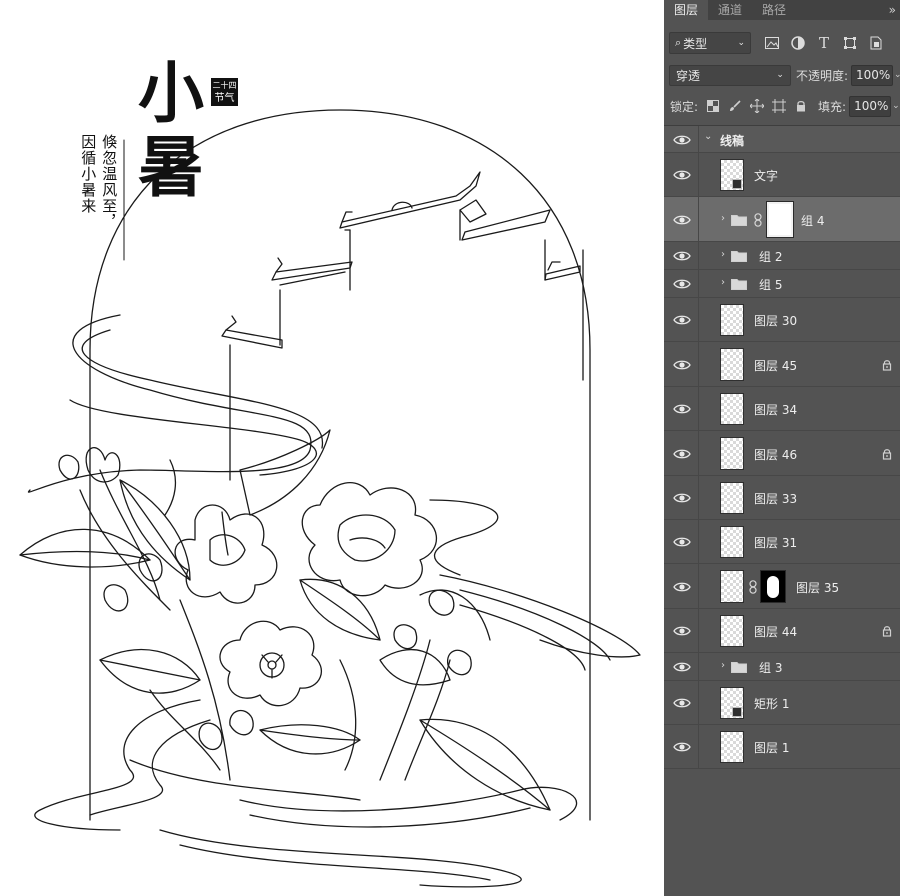 The height and width of the screenshot is (896, 900). Describe the element at coordinates (771, 257) in the screenshot. I see `layer-name: 组 2` at that location.